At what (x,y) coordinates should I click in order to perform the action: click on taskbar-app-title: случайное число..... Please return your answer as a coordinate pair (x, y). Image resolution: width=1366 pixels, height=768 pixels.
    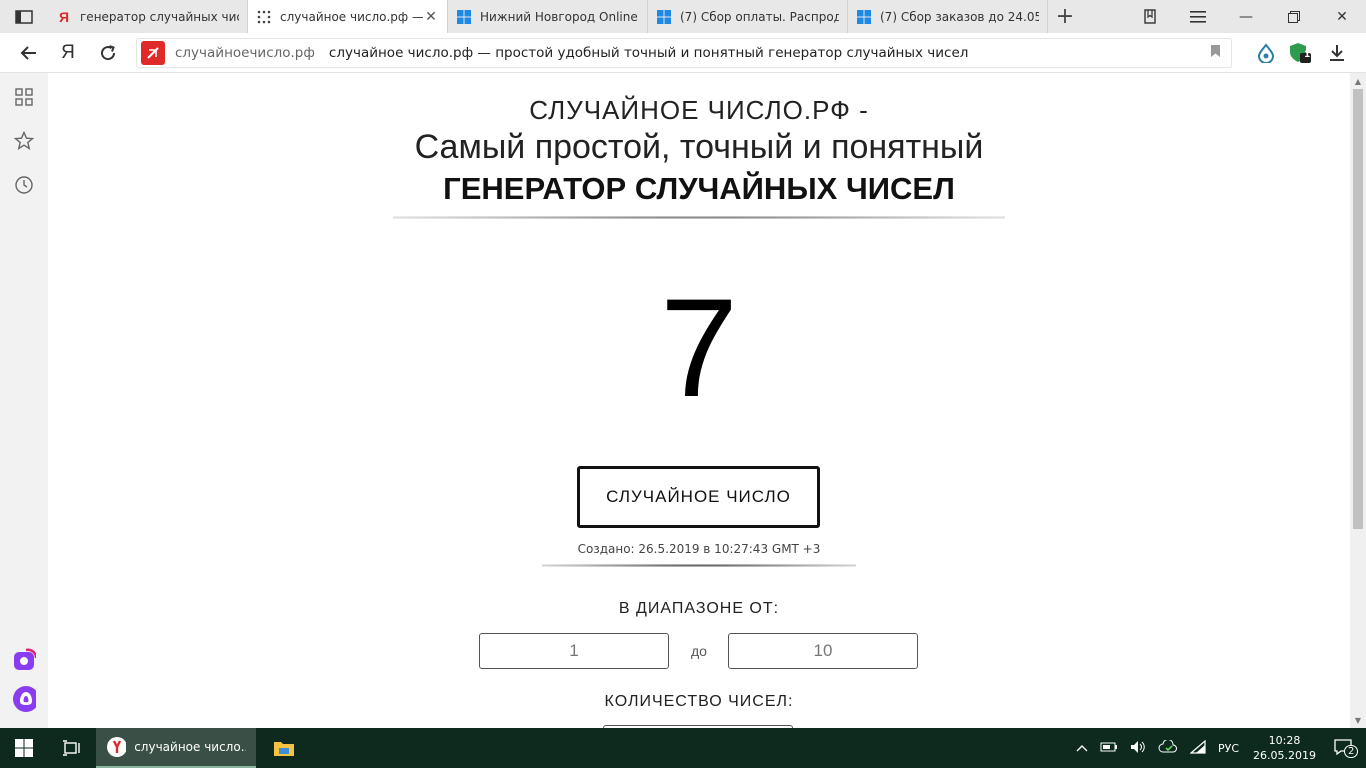
    Looking at the image, I should click on (190, 747).